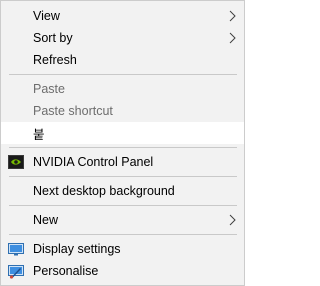 Image resolution: width=320 pixels, height=286 pixels. Describe the element at coordinates (46, 16) in the screenshot. I see `menu-item-view-label: View` at that location.